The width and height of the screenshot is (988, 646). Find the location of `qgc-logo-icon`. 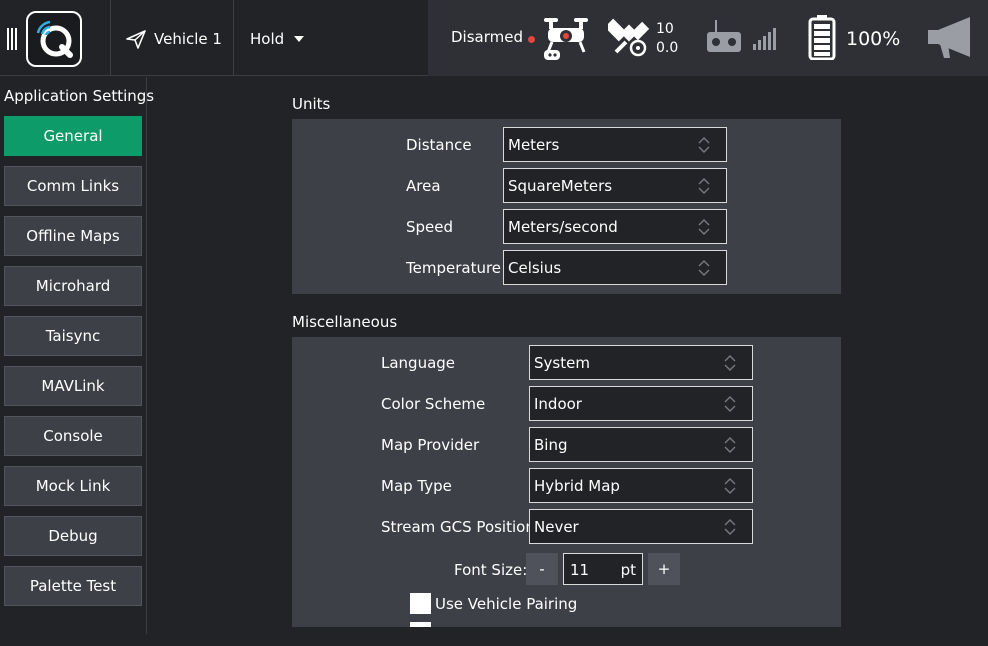

qgc-logo-icon is located at coordinates (54, 39).